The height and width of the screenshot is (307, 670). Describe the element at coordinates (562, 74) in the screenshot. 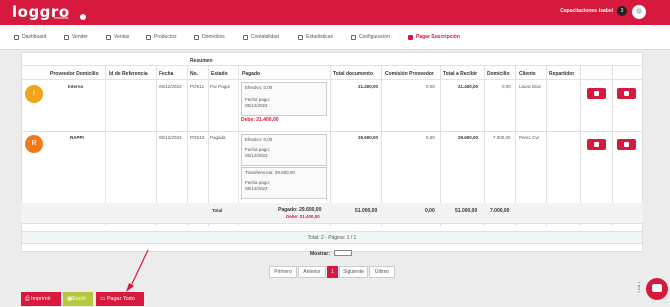

I see `col-repartidor: Repartidor` at that location.